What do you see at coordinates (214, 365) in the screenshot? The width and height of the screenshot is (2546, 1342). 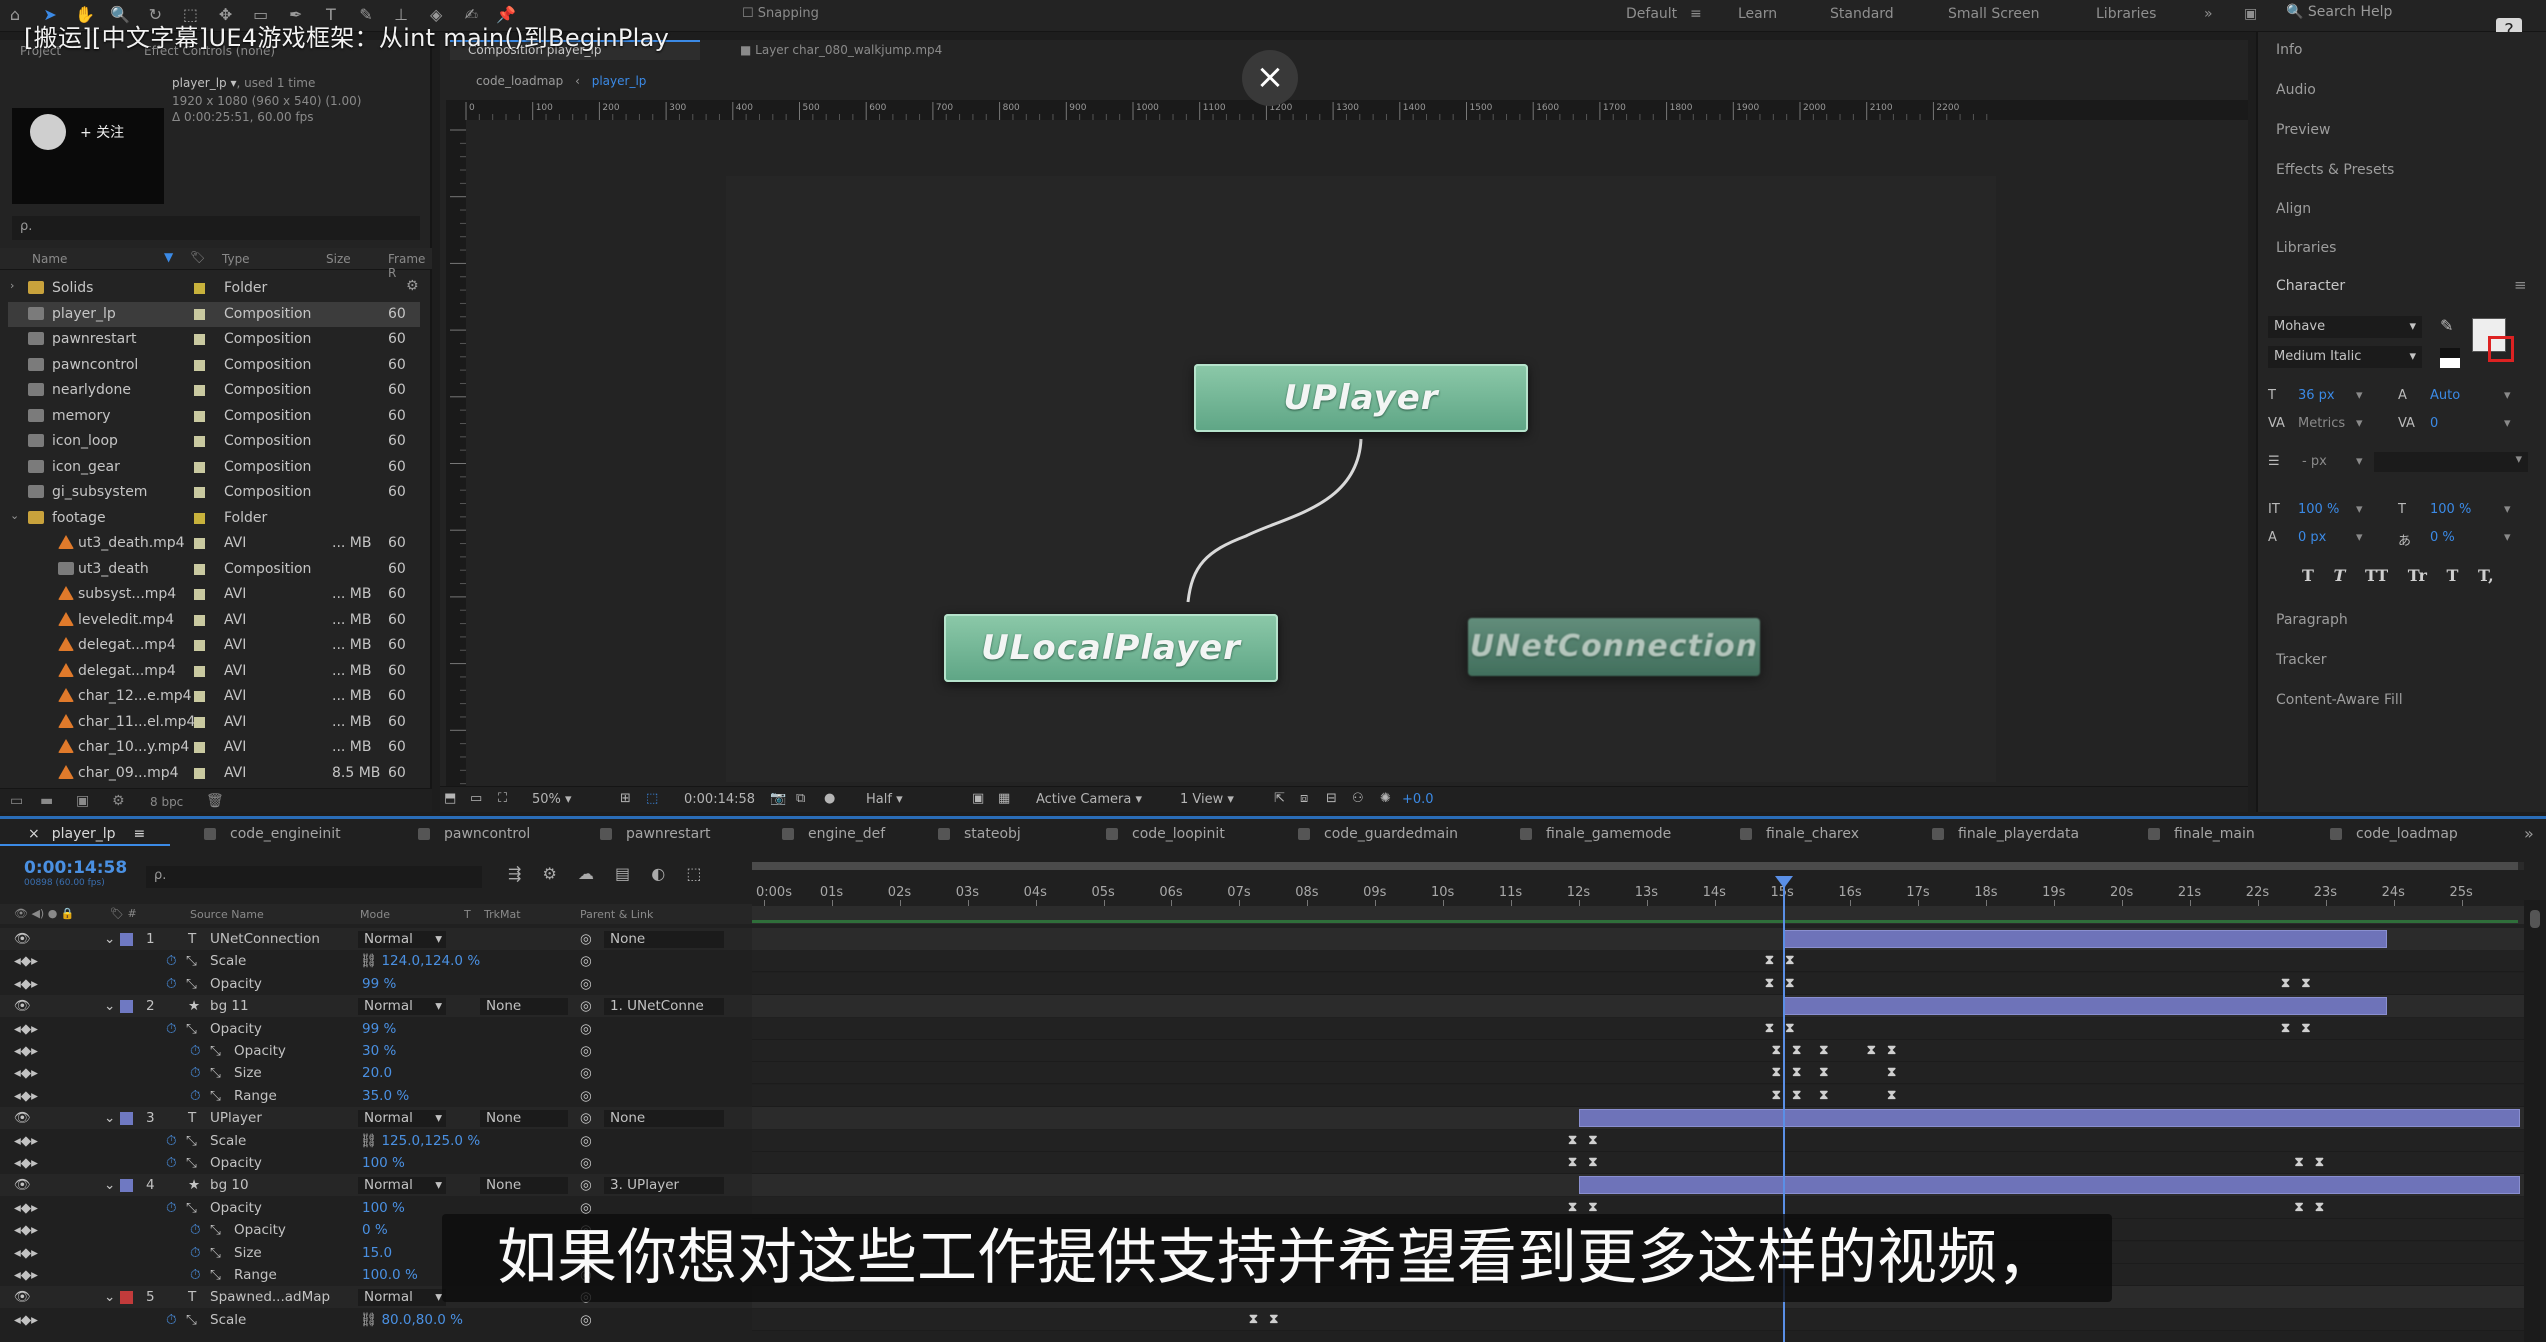 I see `project-item: pawncontrol Composition 60` at bounding box center [214, 365].